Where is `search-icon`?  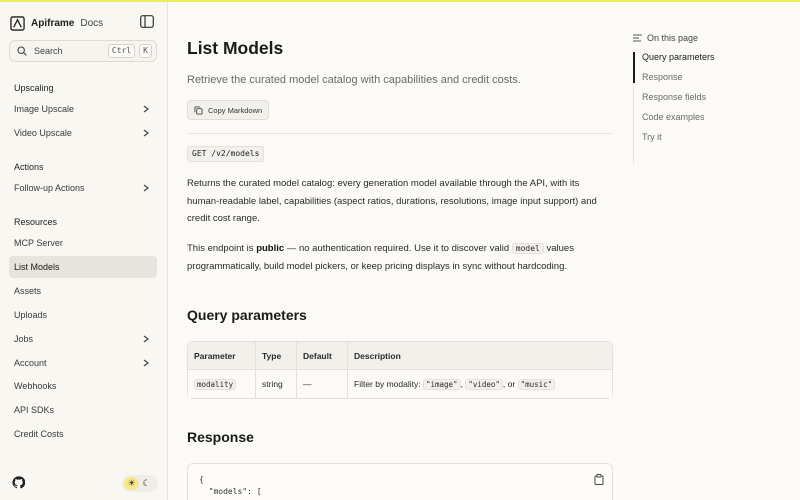
search-icon is located at coordinates (22, 51).